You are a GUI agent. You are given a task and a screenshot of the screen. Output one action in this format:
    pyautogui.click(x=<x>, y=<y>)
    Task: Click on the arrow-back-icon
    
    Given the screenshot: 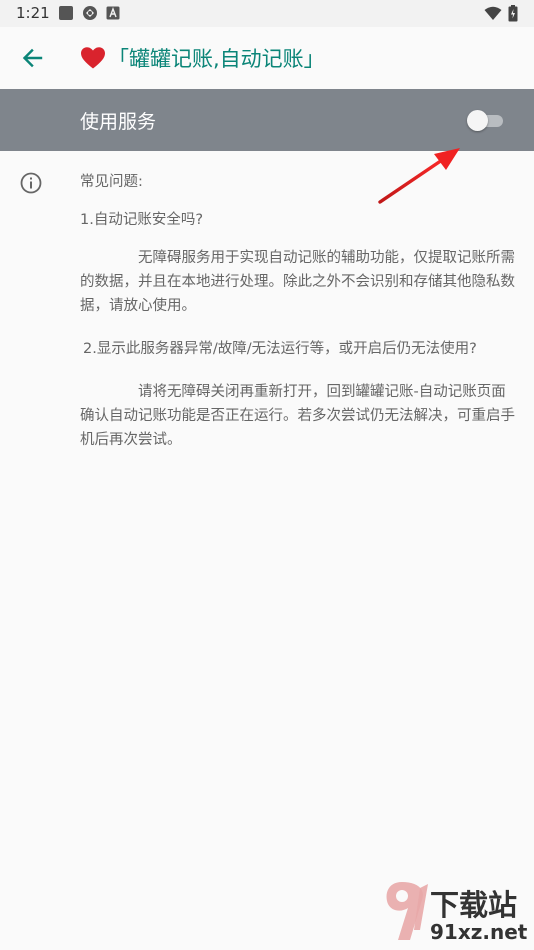 What is the action you would take?
    pyautogui.click(x=32, y=58)
    